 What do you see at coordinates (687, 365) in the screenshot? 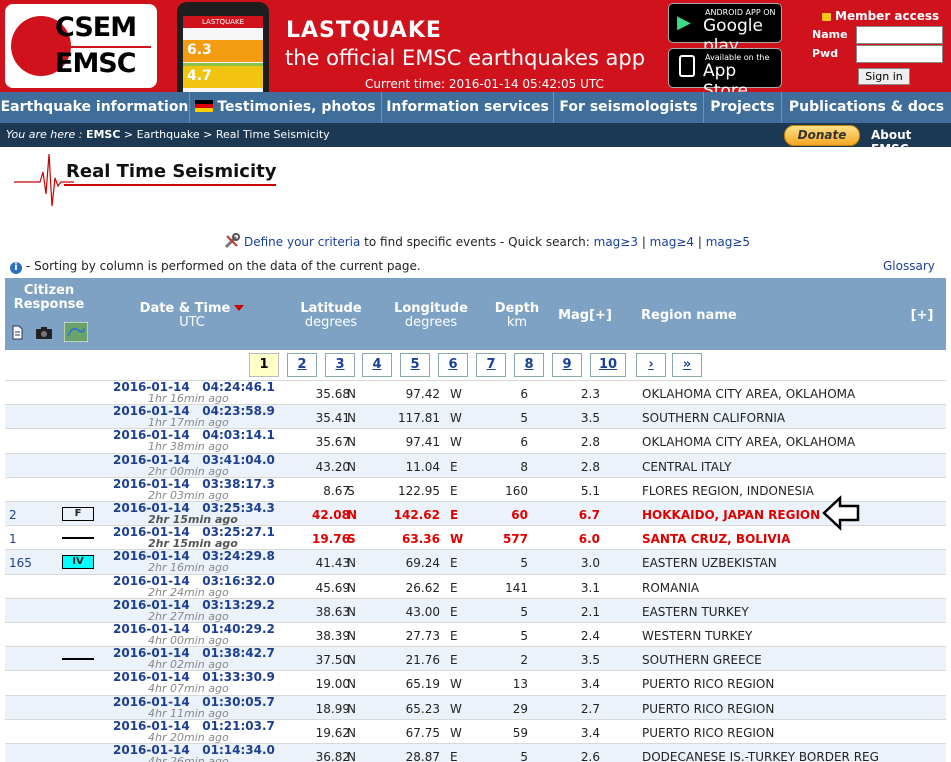
I see `page-link-12: »` at bounding box center [687, 365].